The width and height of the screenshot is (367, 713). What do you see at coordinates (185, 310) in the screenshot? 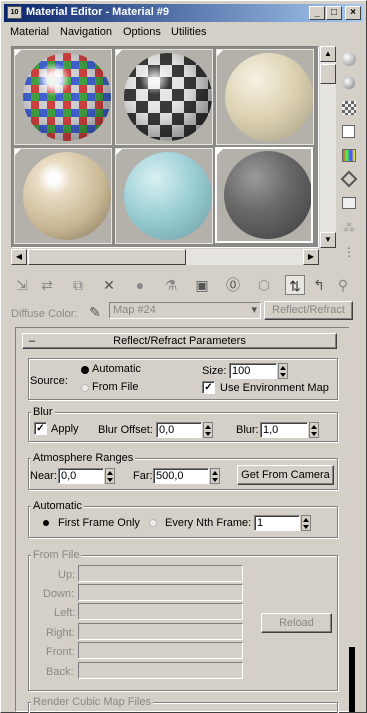
I see `map-name-field: Map #24 ▾` at bounding box center [185, 310].